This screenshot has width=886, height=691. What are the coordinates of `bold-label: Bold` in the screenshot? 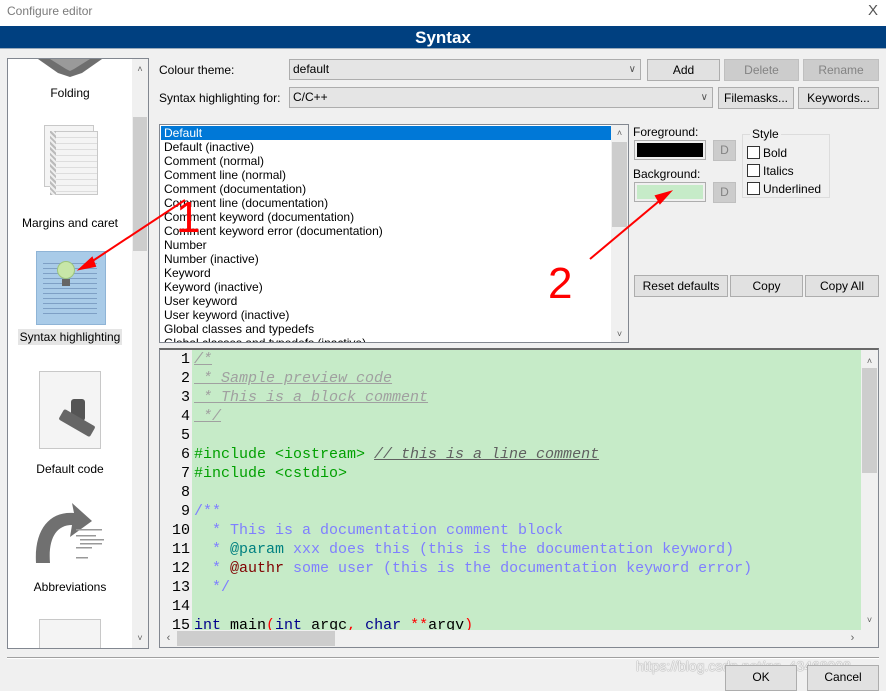 It's located at (775, 153).